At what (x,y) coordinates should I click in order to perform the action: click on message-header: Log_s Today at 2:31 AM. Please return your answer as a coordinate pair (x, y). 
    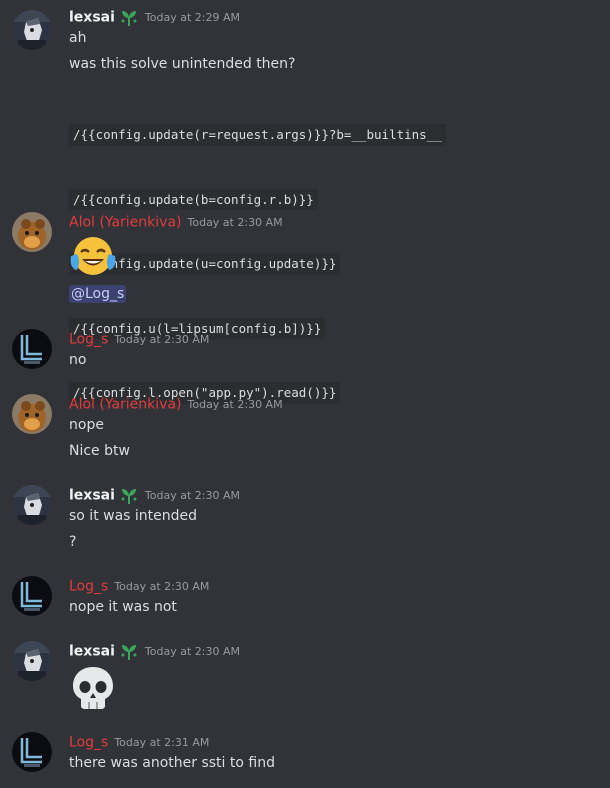
    Looking at the image, I should click on (139, 742).